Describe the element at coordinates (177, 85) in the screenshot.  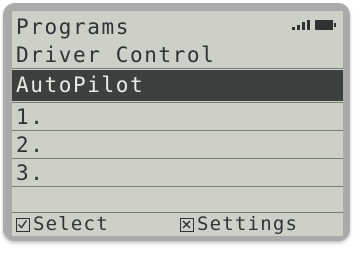
I see `menu-item-autopilot: AutoPilot` at that location.